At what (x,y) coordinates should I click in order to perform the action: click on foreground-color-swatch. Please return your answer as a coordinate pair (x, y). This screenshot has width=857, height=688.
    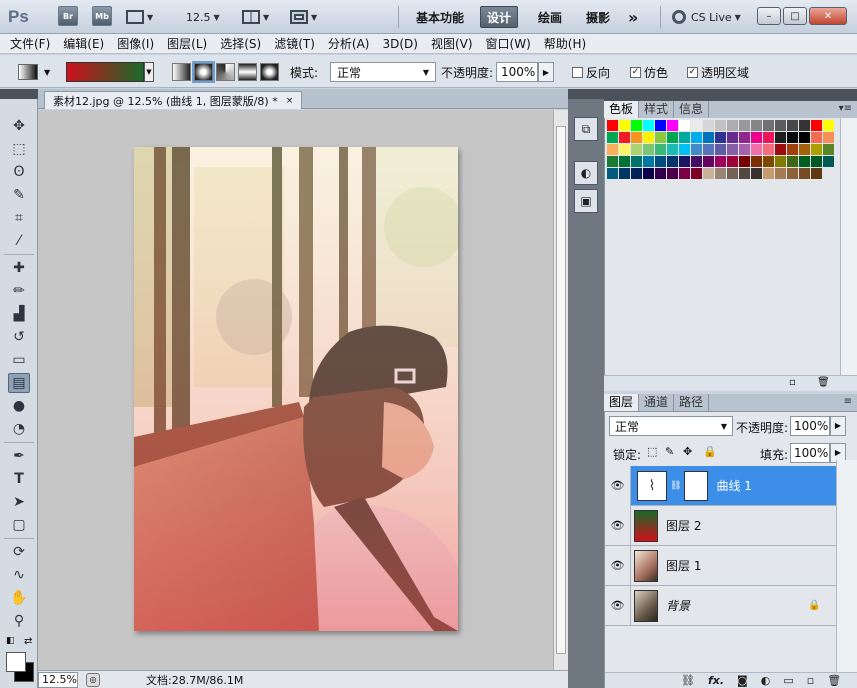
    Looking at the image, I should click on (16, 662).